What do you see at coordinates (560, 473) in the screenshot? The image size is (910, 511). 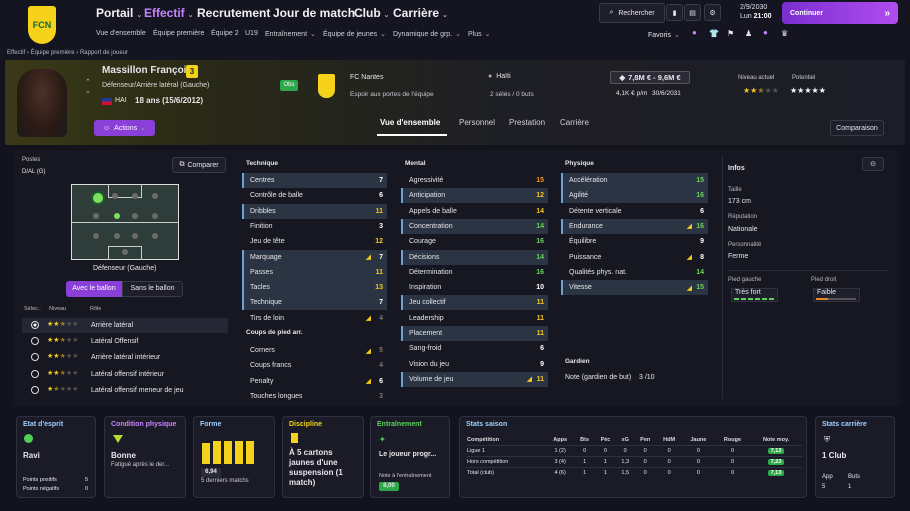 I see `stats-cell: 4 (6)` at bounding box center [560, 473].